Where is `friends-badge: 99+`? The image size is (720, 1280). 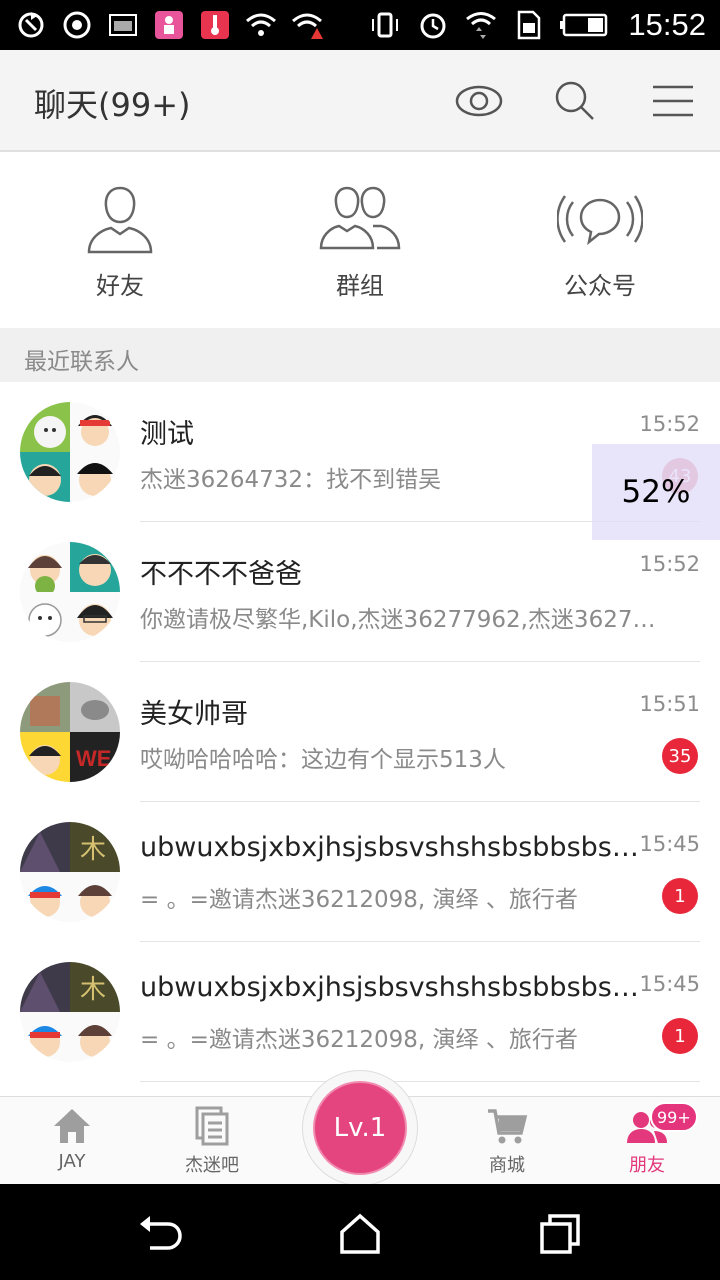 friends-badge: 99+ is located at coordinates (674, 1117).